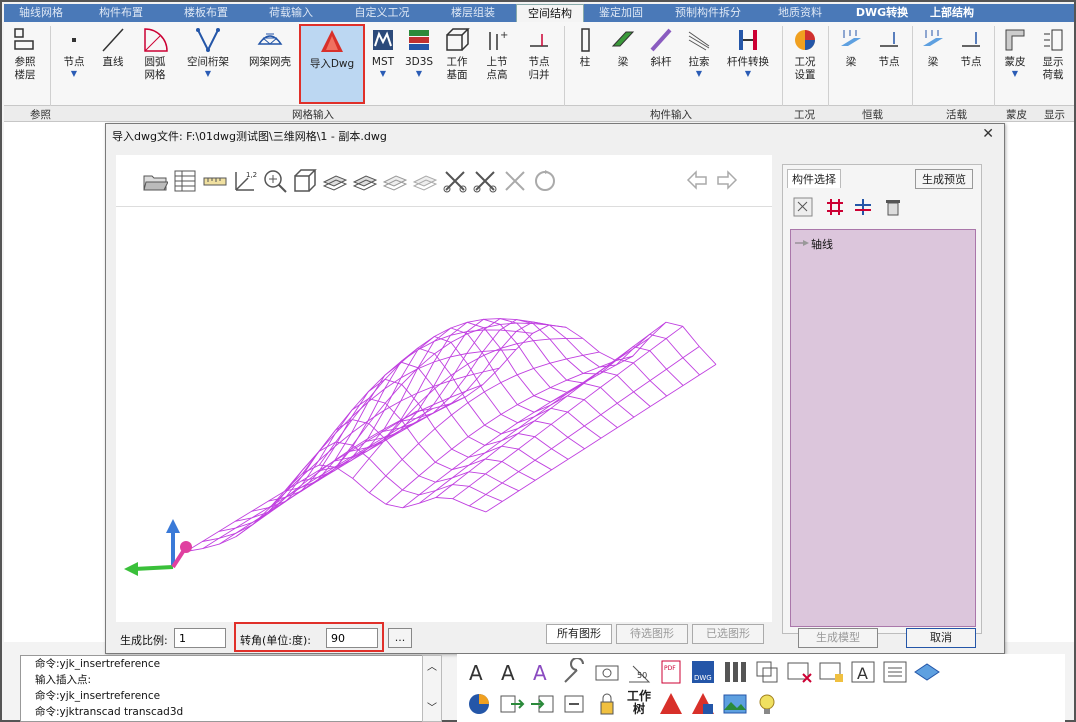  What do you see at coordinates (803, 207) in the screenshot?
I see `pick-icon` at bounding box center [803, 207].